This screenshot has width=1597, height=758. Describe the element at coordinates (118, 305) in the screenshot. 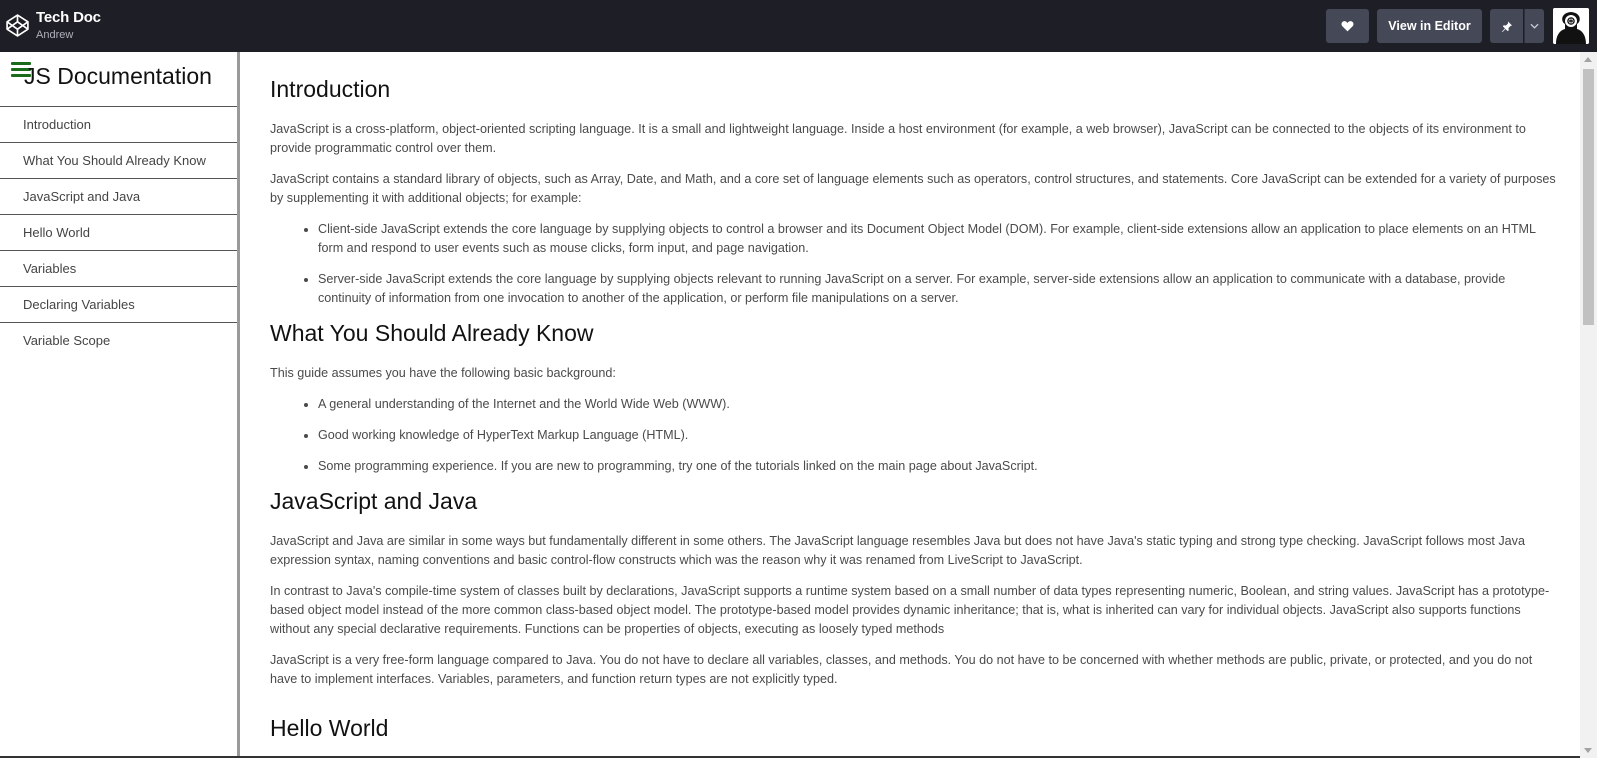

I see `nav-link-declaring-variables: Declaring Variables` at that location.